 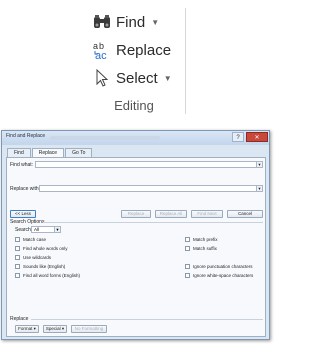 I want to click on find-label: Find, so click(x=131, y=22).